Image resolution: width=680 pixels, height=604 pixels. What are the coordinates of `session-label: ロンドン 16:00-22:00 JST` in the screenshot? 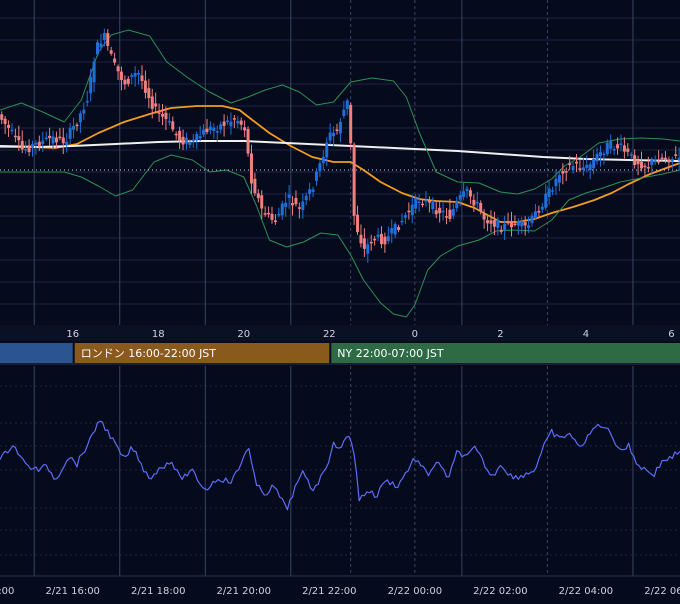 It's located at (149, 353).